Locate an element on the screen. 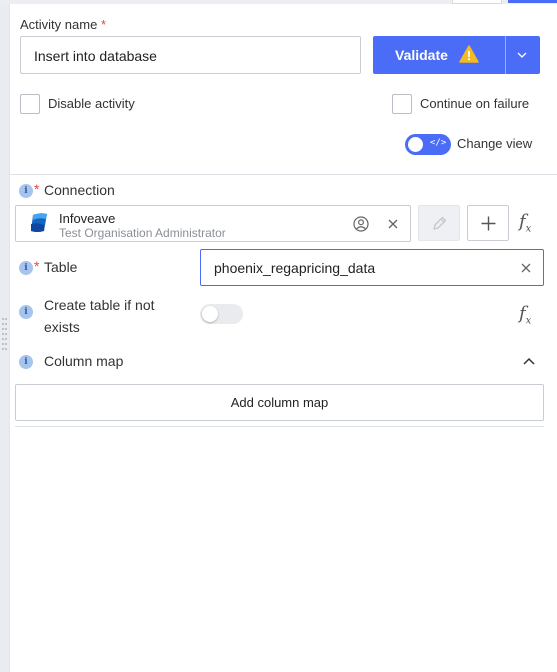 The image size is (557, 672). table-required-mark: * is located at coordinates (37, 266).